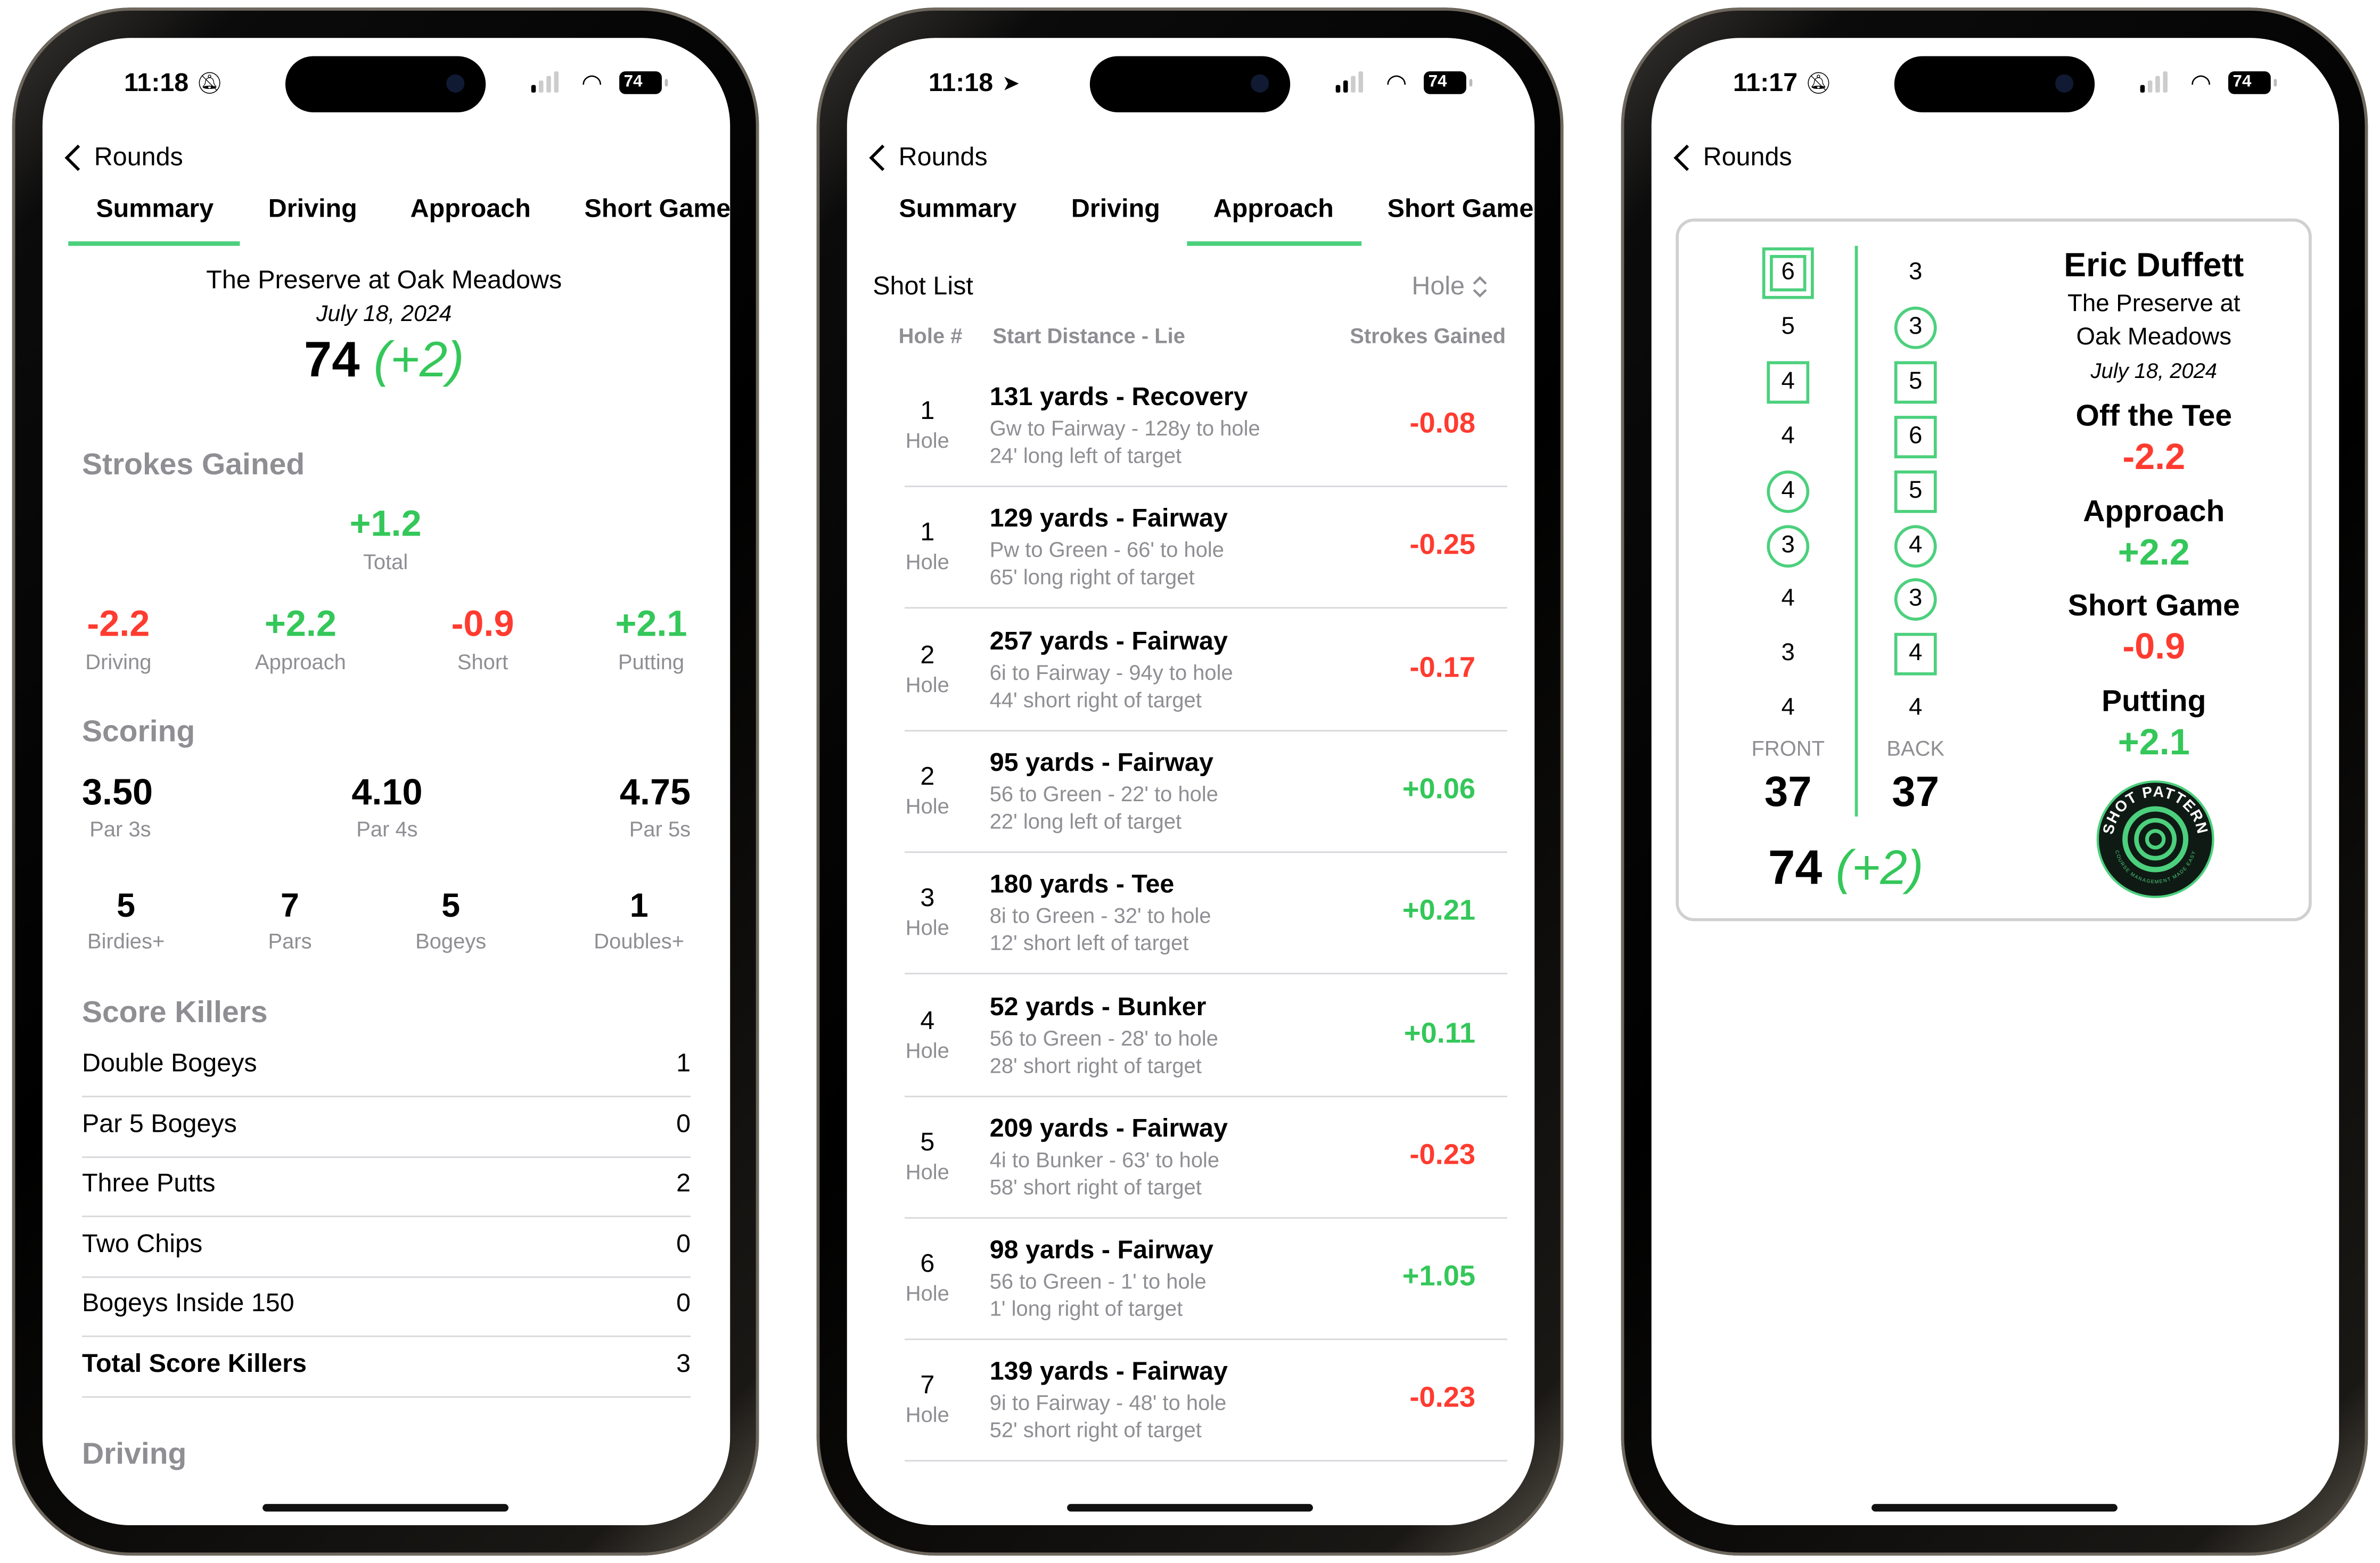 This screenshot has height=1563, width=2380. What do you see at coordinates (1098, 1281) in the screenshot?
I see `shot-result: 56 to Green - 1' to hole` at bounding box center [1098, 1281].